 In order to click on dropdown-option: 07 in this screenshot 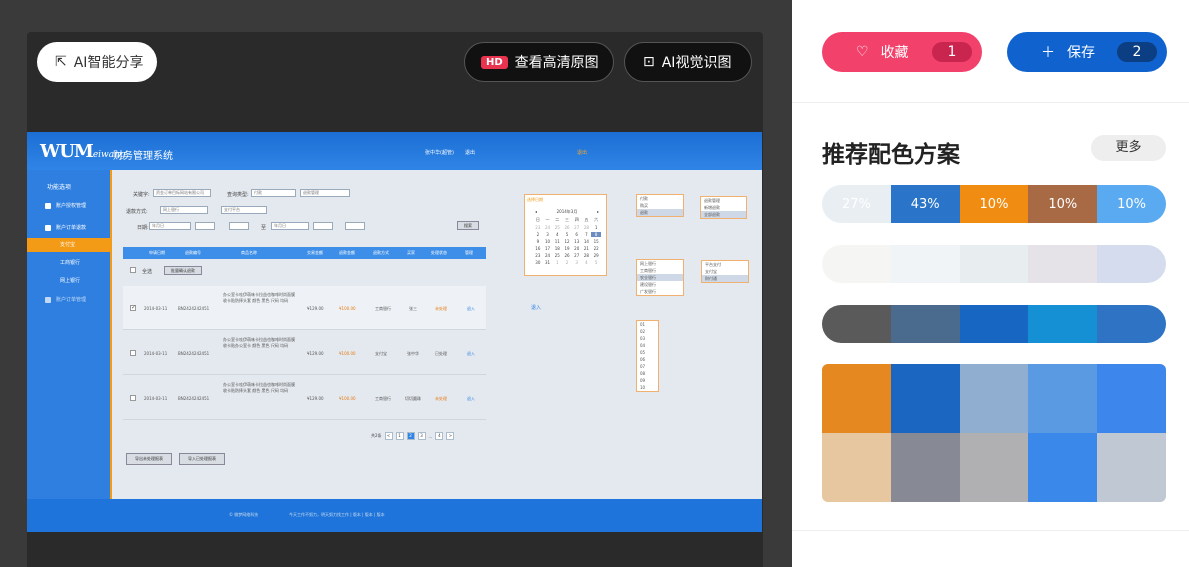, I will do `click(647, 366)`.